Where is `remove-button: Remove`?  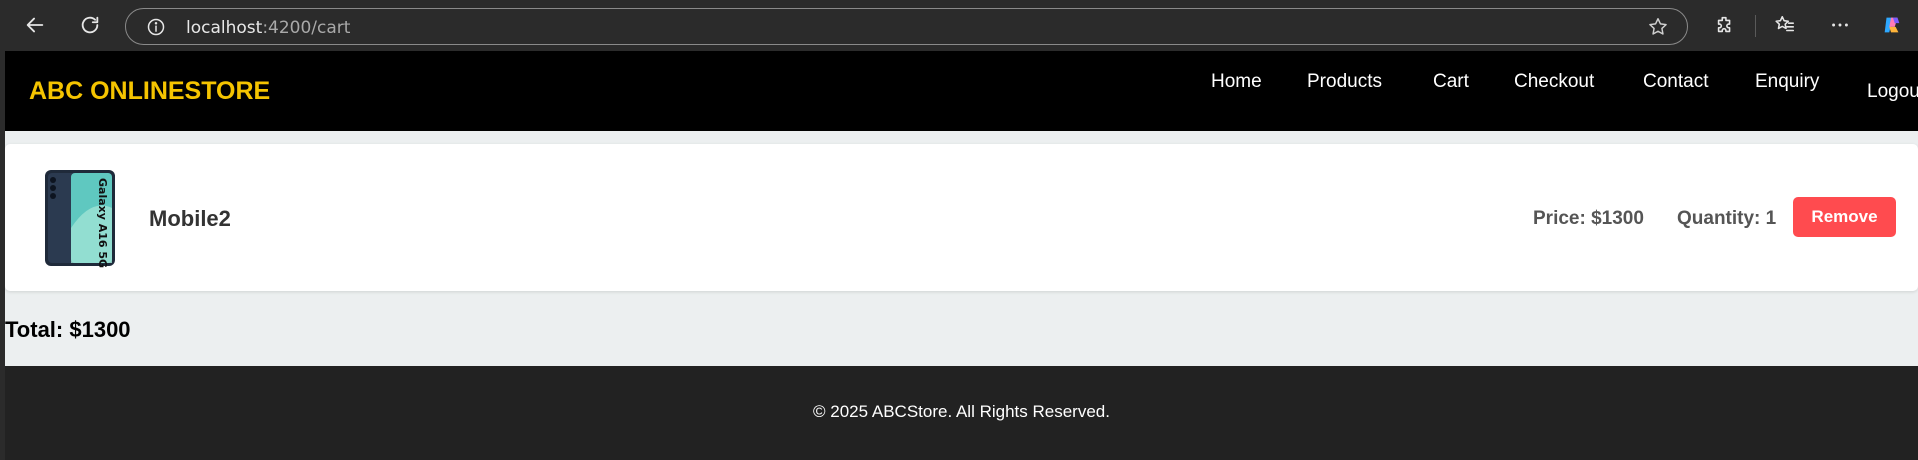
remove-button: Remove is located at coordinates (1844, 217).